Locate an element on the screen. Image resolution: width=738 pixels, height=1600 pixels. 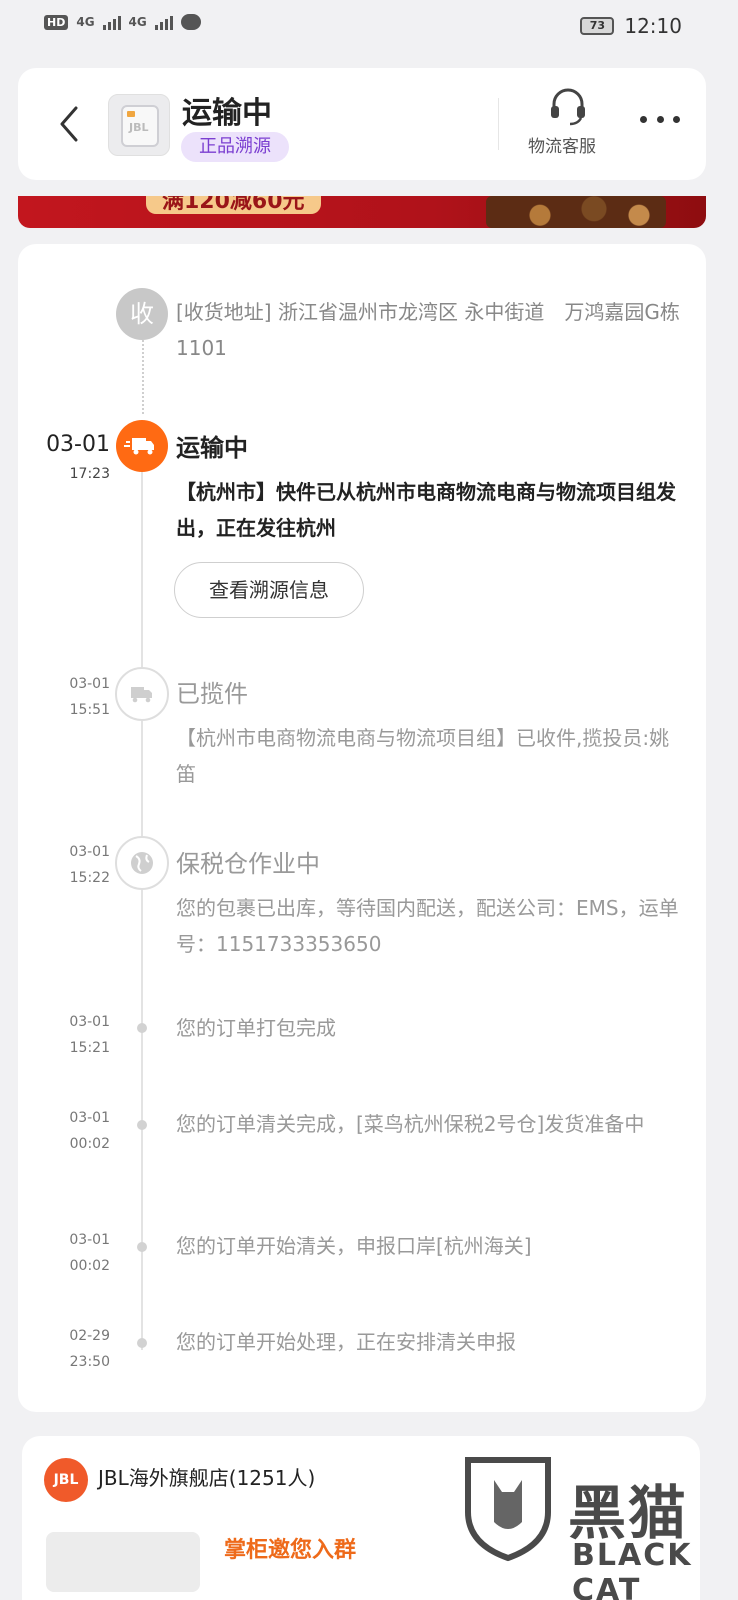
event-date: 02-29 is located at coordinates (89, 1336).